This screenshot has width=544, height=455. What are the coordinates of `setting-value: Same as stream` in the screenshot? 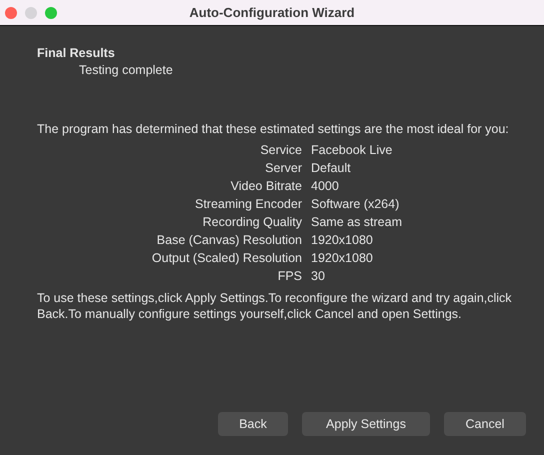 It's located at (356, 222).